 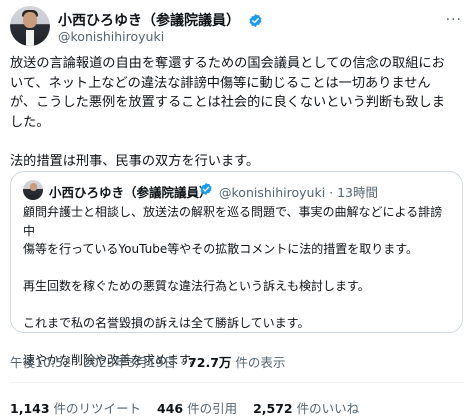 I want to click on quoted-verified-badge-icon, so click(x=206, y=190).